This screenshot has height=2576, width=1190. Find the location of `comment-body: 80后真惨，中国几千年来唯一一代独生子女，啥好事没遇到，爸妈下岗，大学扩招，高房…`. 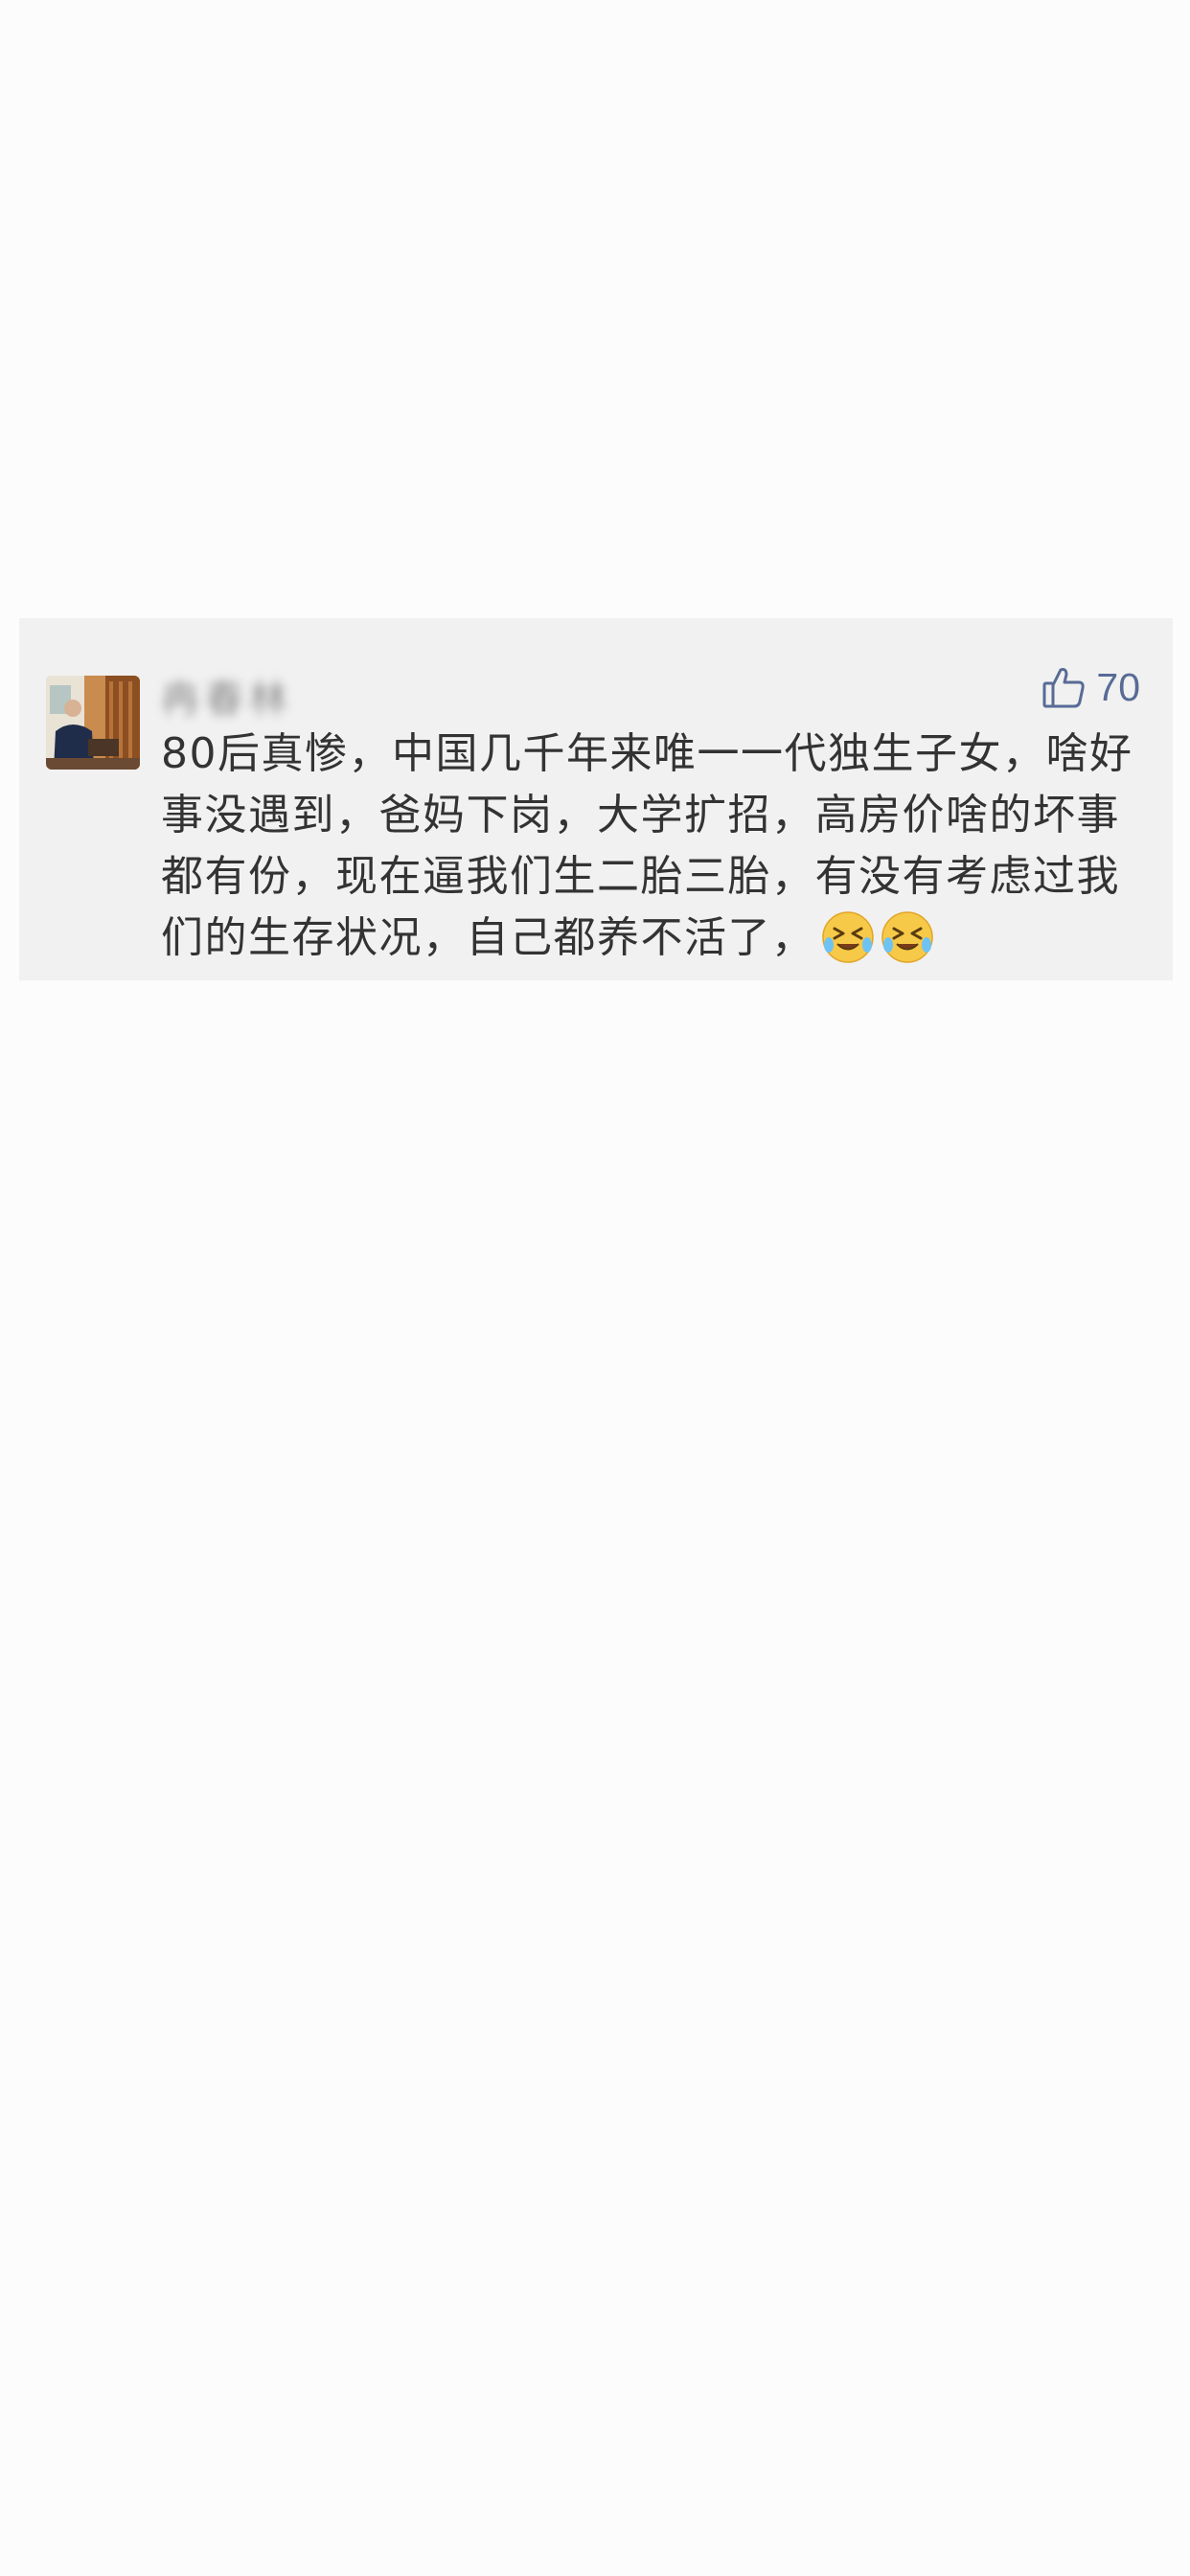

comment-body: 80后真惨，中国几千年来唯一一代独生子女，啥好事没遇到，爸妈下岗，大学扩招，高房… is located at coordinates (647, 845).